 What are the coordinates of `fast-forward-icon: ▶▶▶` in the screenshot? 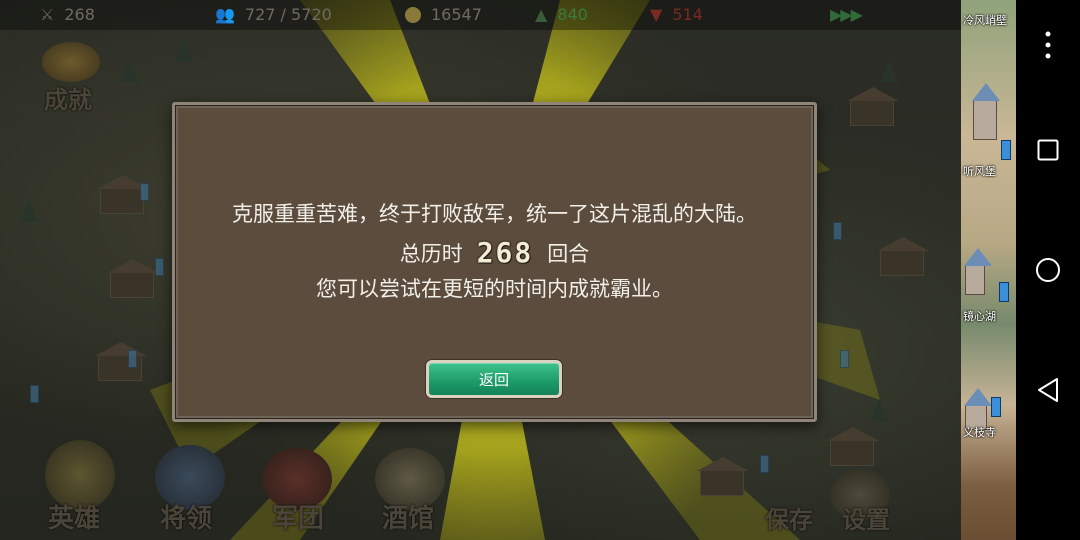 It's located at (846, 14).